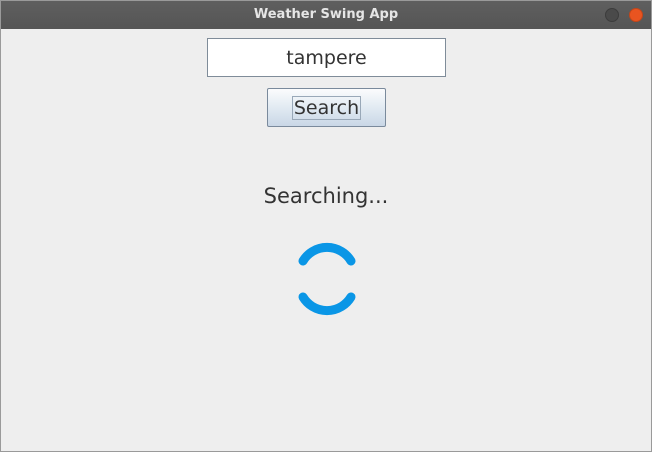  Describe the element at coordinates (636, 15) in the screenshot. I see `close-button` at that location.